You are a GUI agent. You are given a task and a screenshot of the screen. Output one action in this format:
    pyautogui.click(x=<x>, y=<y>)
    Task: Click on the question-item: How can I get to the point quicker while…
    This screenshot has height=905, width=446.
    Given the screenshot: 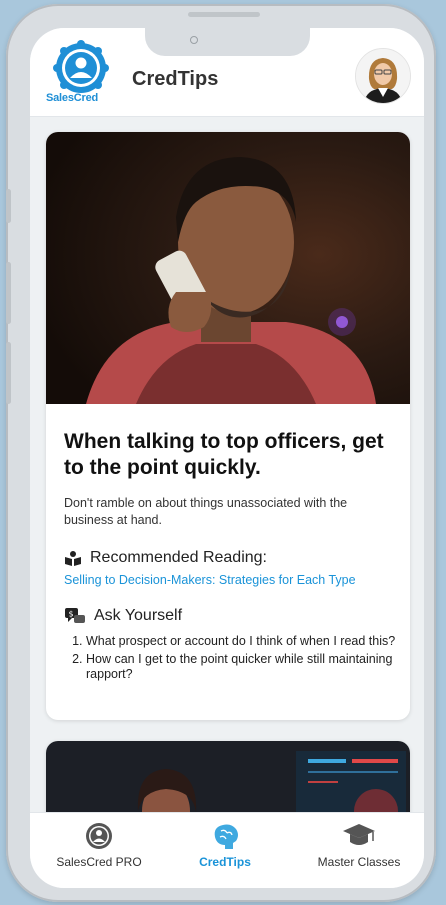 What is the action you would take?
    pyautogui.click(x=246, y=667)
    